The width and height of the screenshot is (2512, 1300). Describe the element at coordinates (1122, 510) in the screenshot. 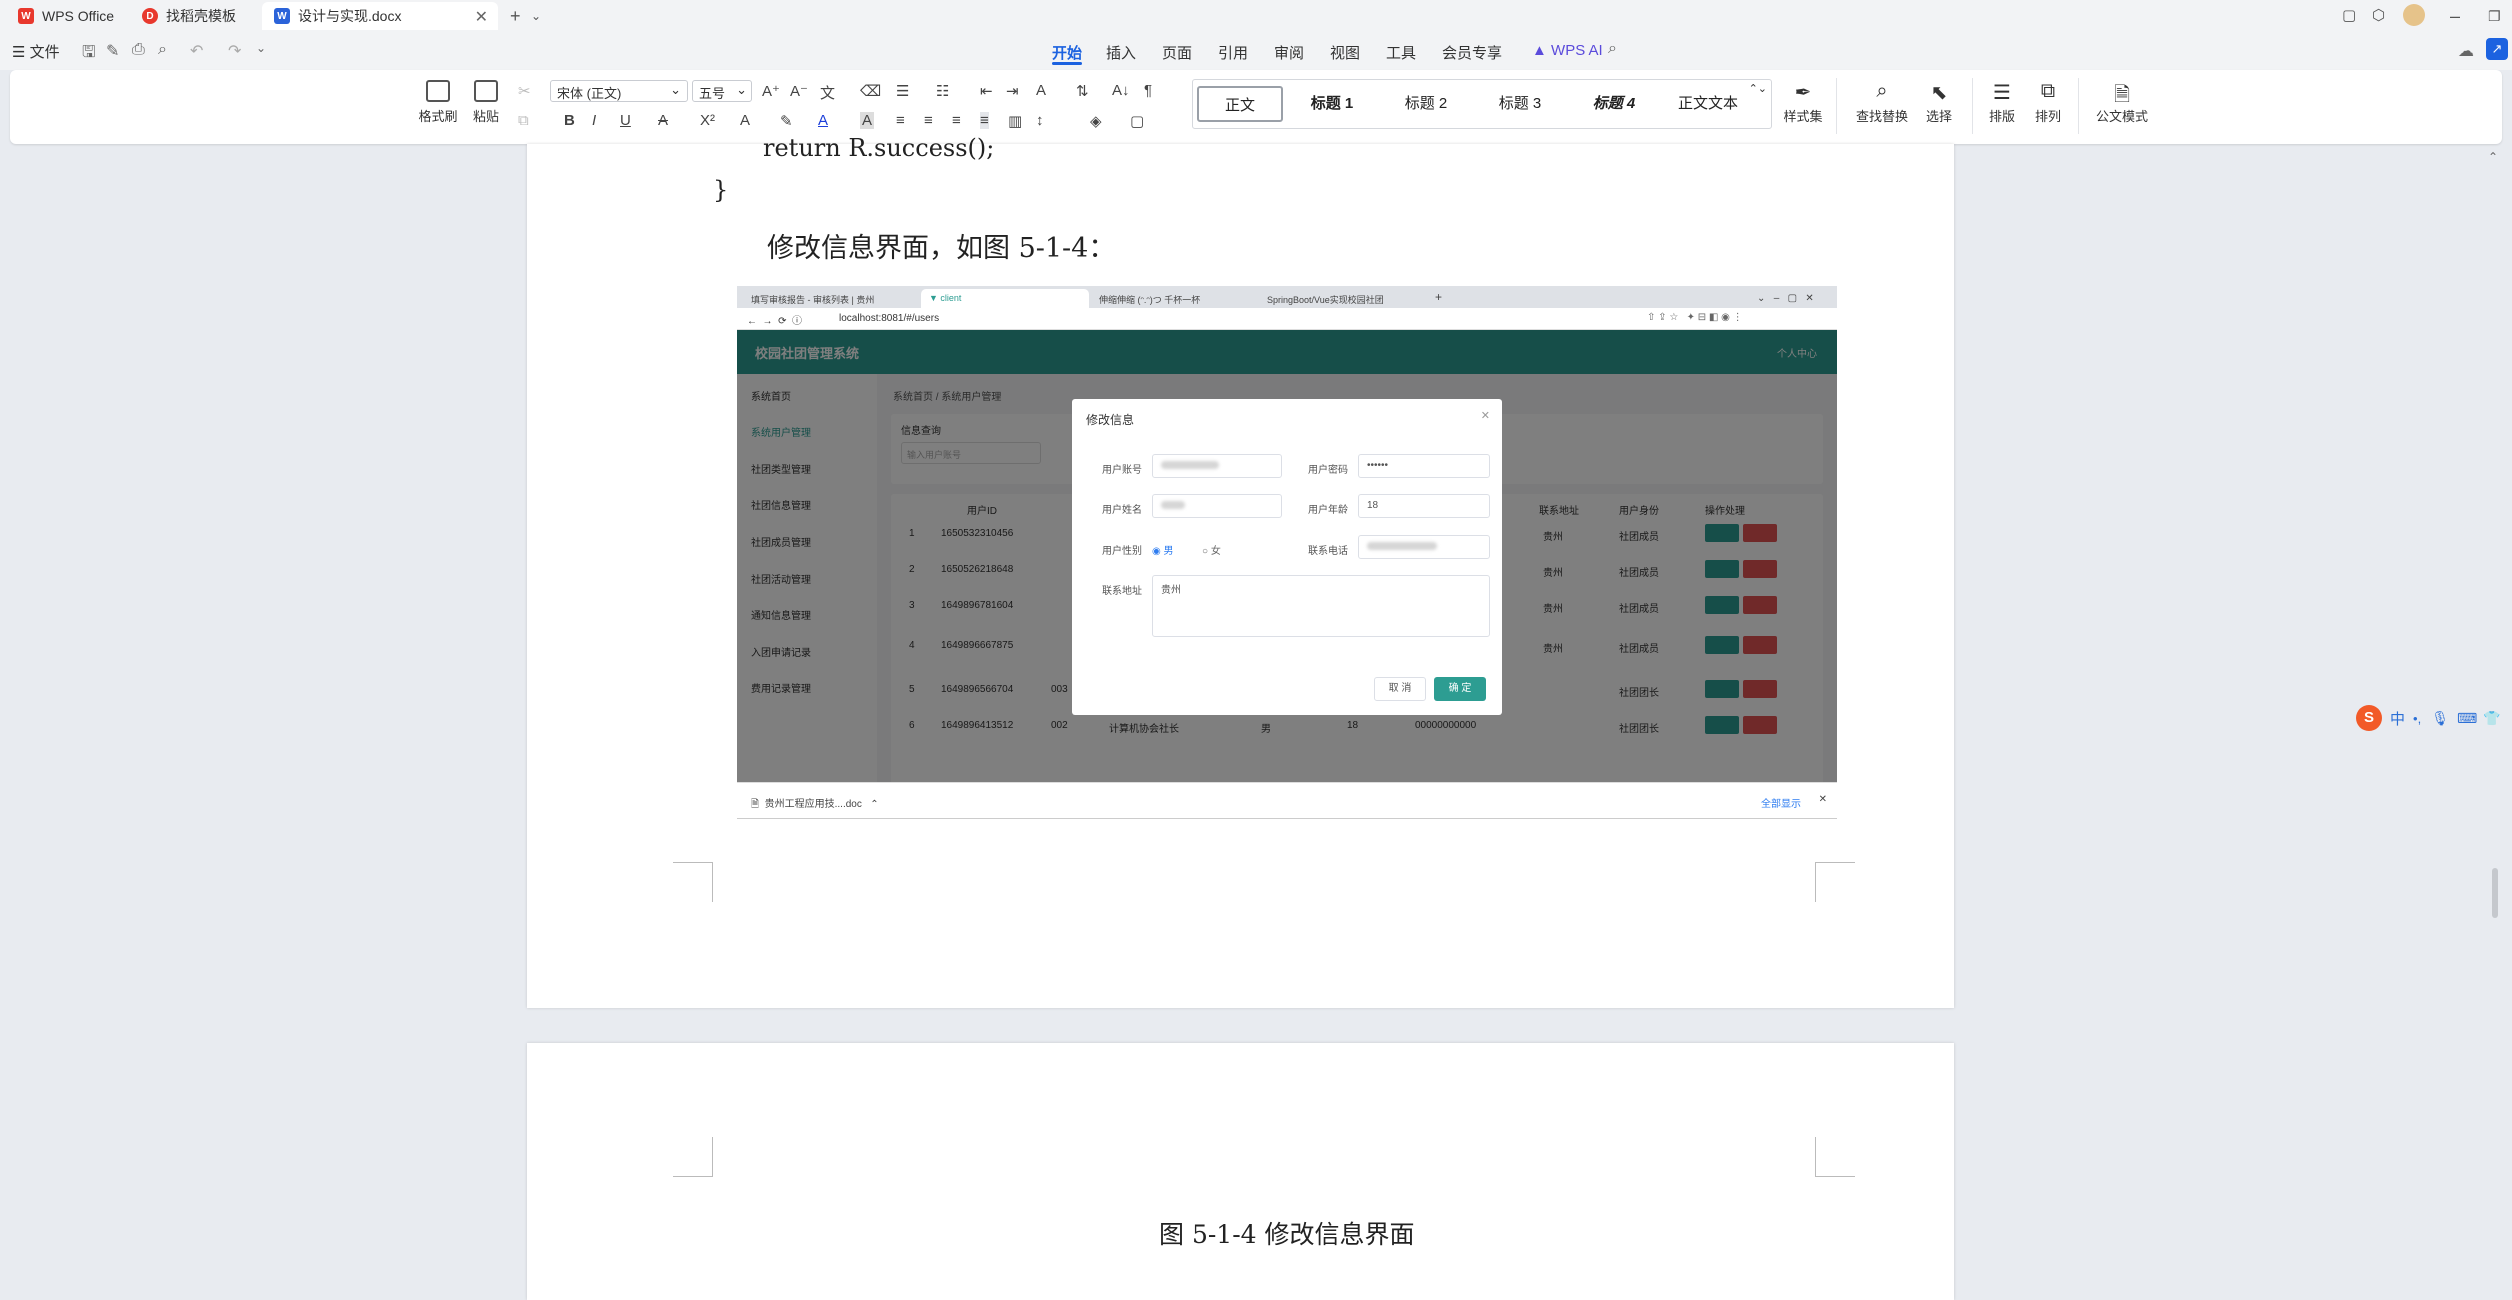

I see `name-label: 用户姓名` at that location.